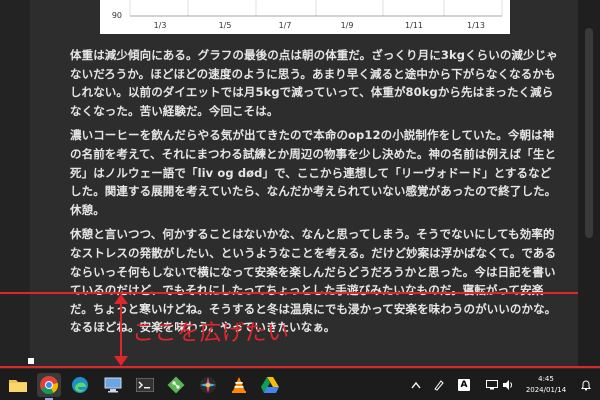 This screenshot has width=600, height=400. Describe the element at coordinates (546, 379) in the screenshot. I see `clock-time: 4:45` at that location.